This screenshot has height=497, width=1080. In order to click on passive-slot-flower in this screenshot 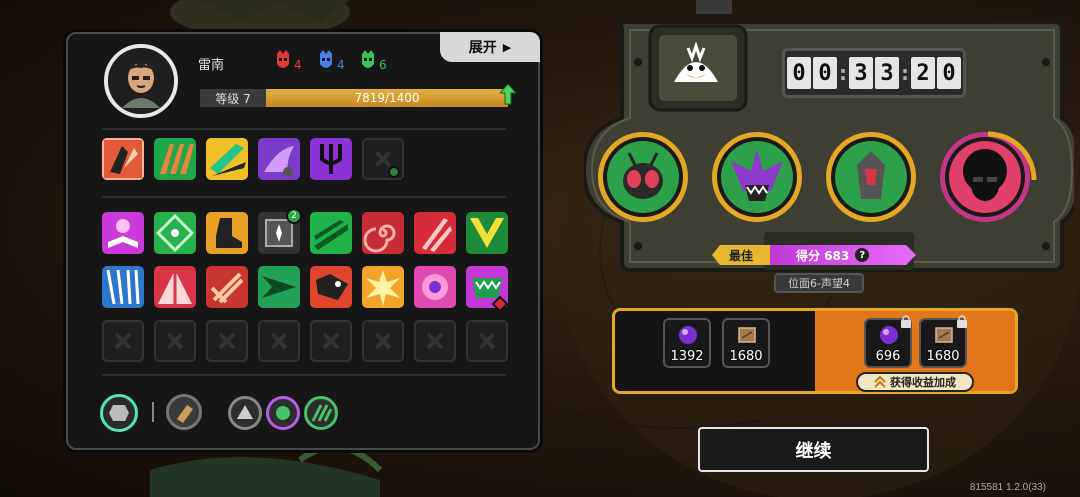, I will do `click(435, 287)`.